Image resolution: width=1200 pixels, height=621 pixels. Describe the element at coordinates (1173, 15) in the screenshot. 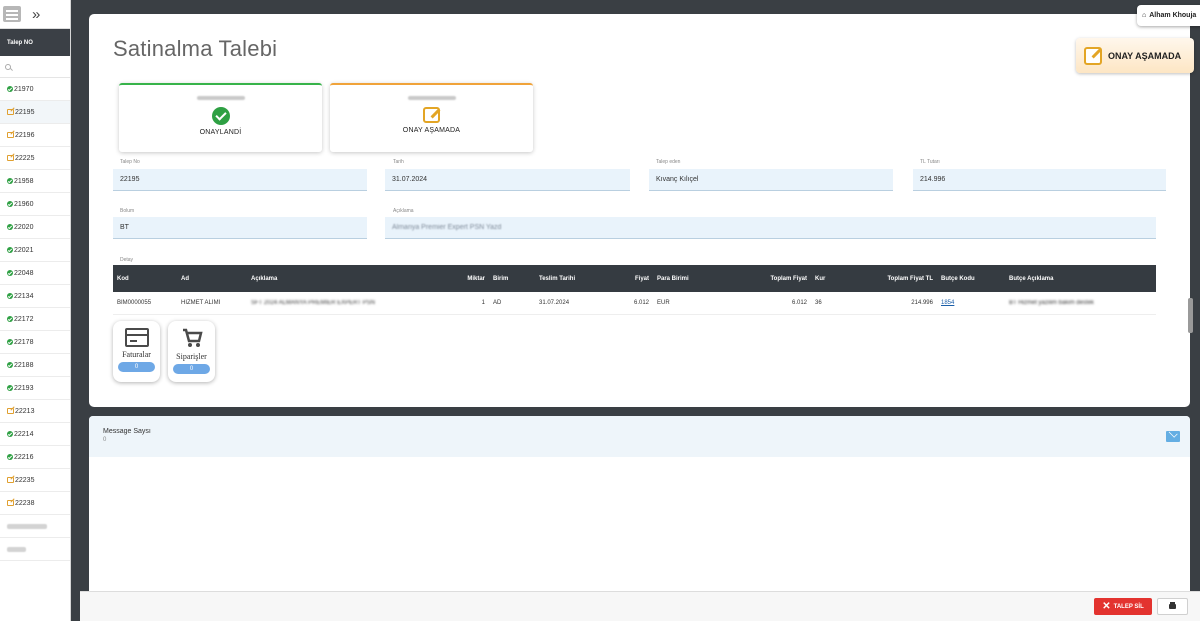

I see `user-name: Alham Khouja` at that location.